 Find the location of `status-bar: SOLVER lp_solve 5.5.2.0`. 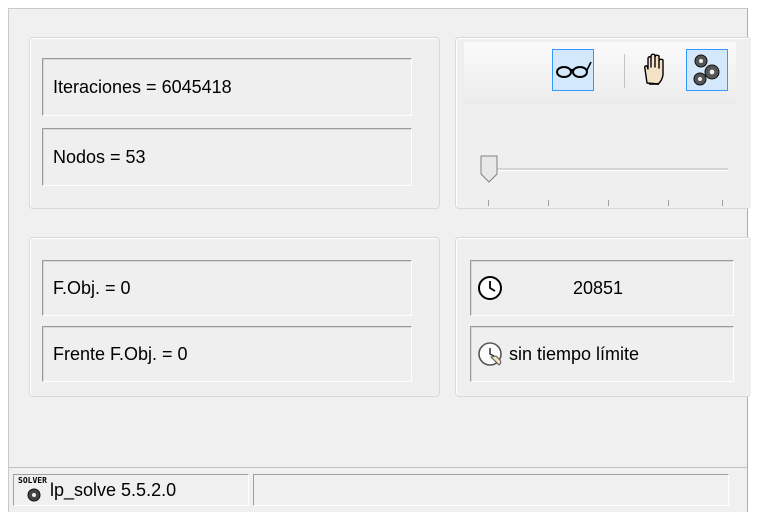

status-bar: SOLVER lp_solve 5.5.2.0 is located at coordinates (378, 489).